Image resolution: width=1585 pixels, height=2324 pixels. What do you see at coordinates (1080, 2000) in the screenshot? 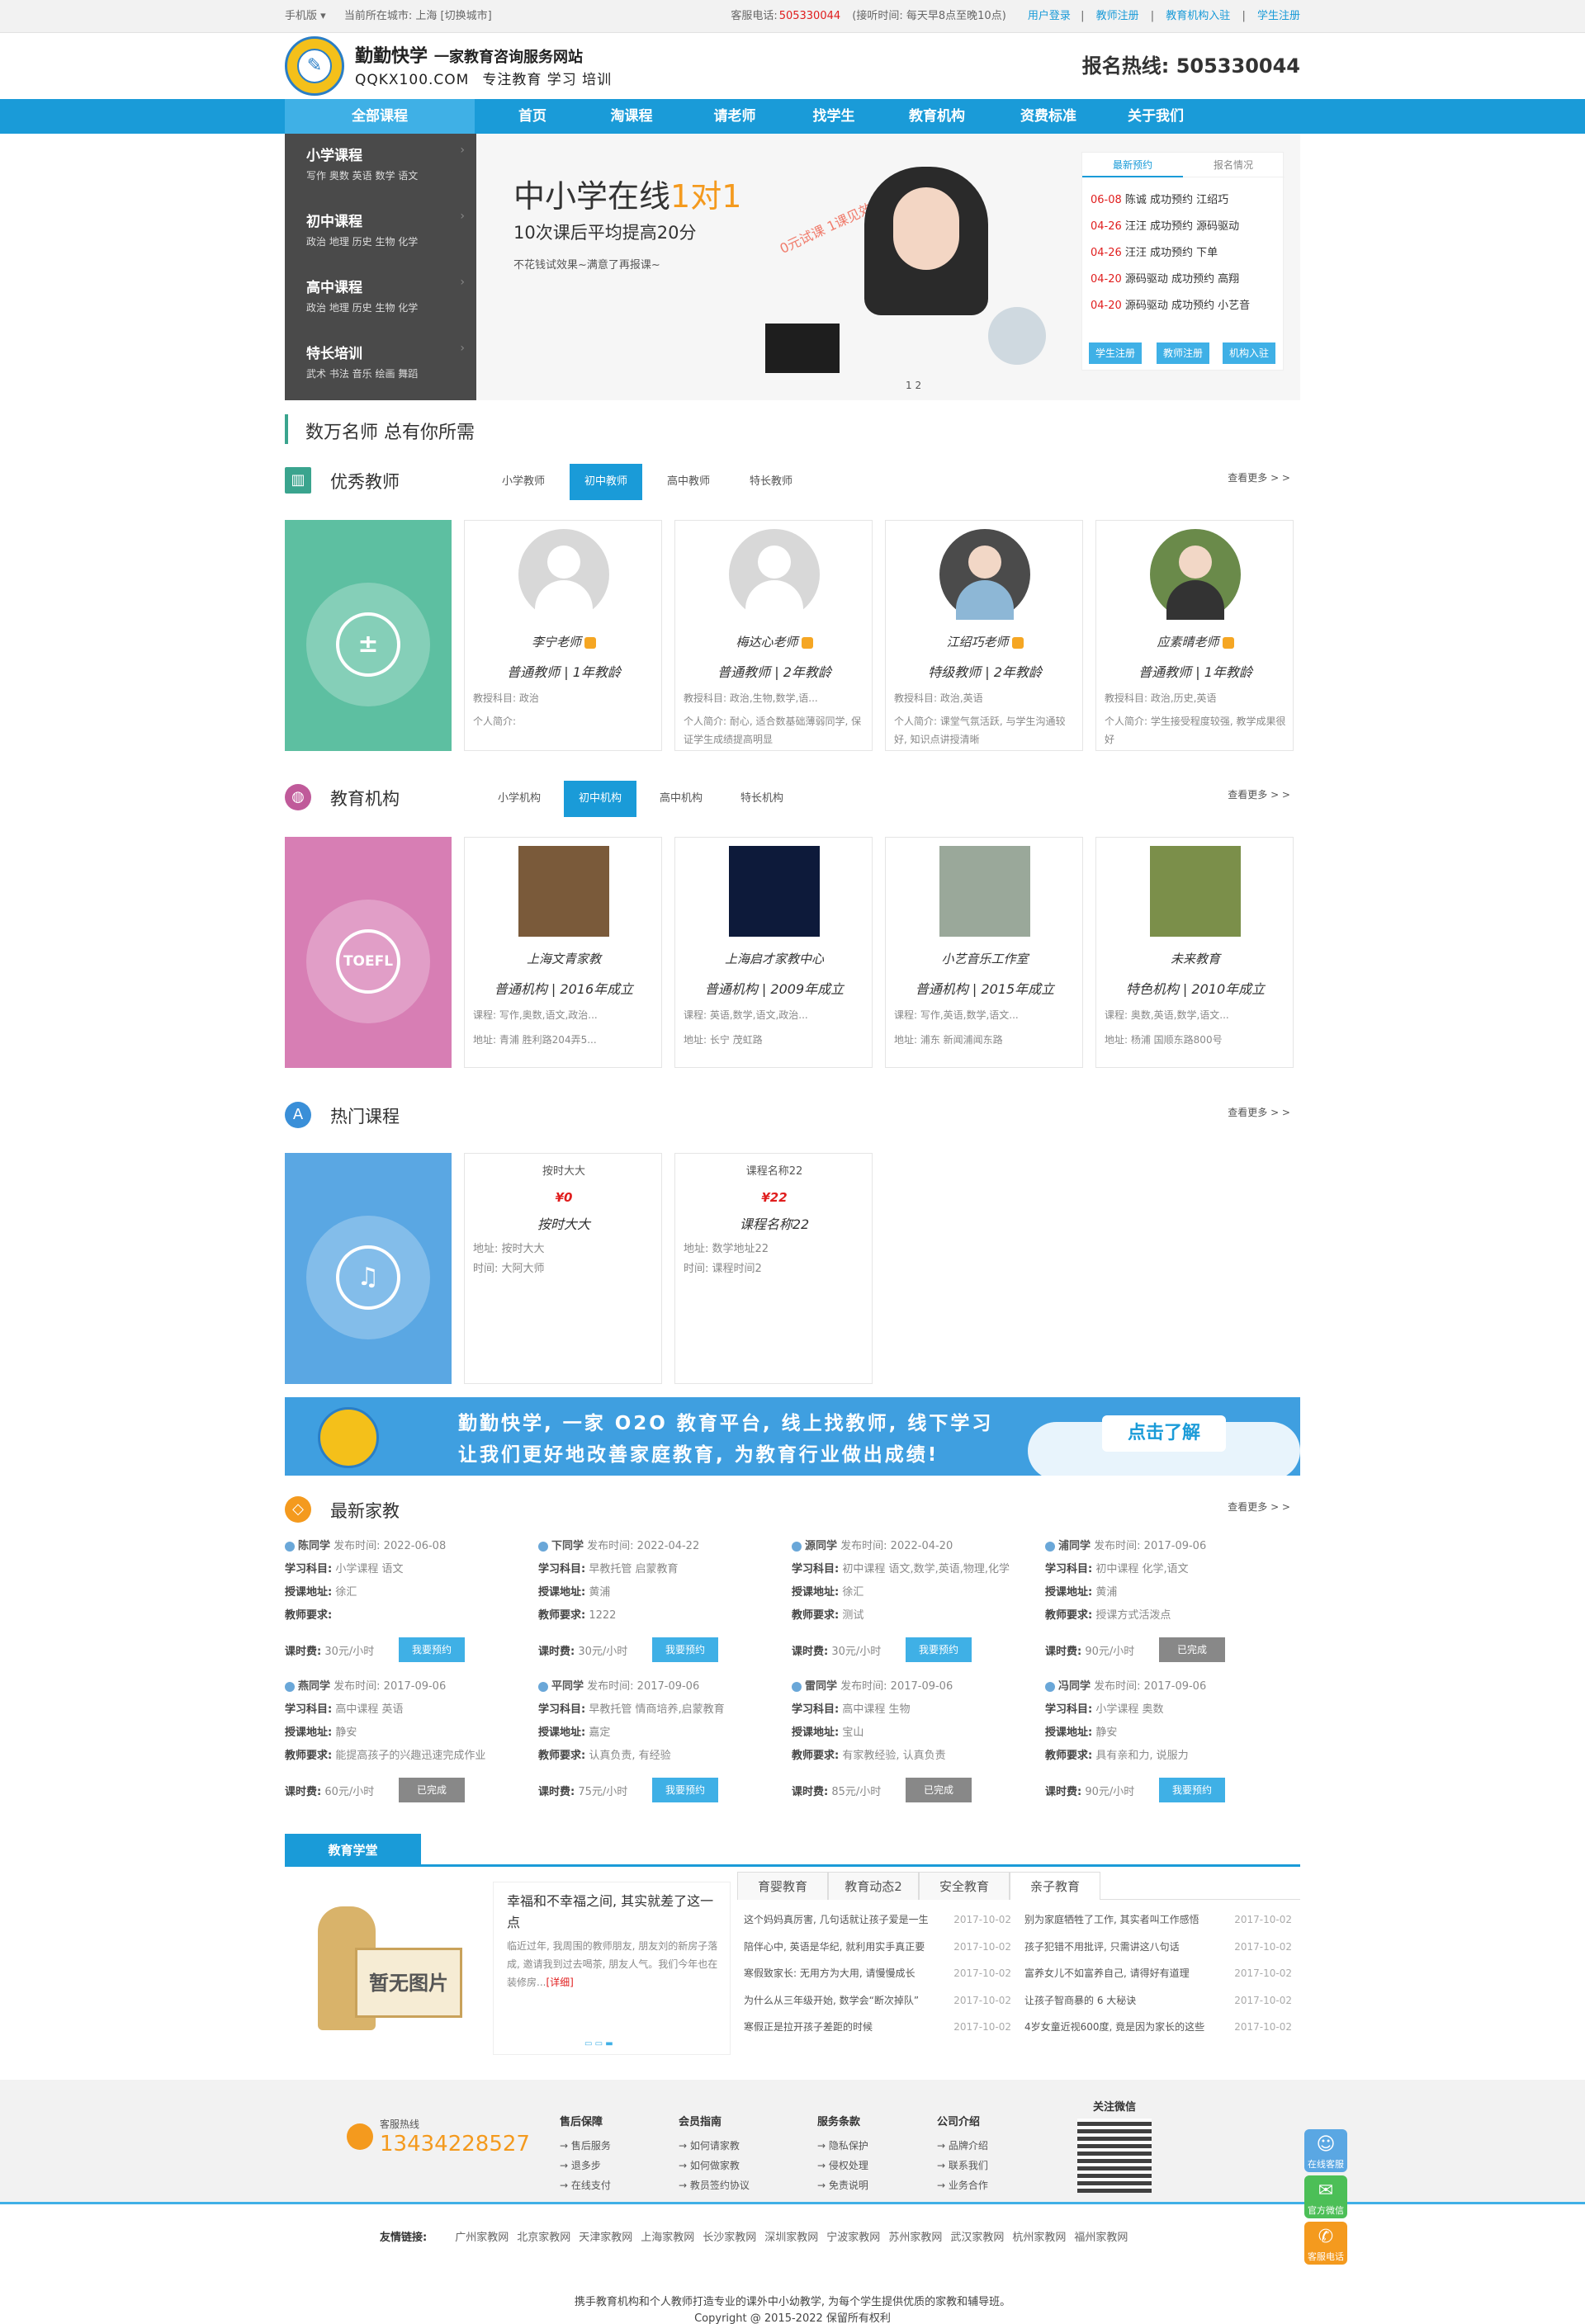
I see `article-link: 让孩子智商暴的 6 大秘诀` at bounding box center [1080, 2000].